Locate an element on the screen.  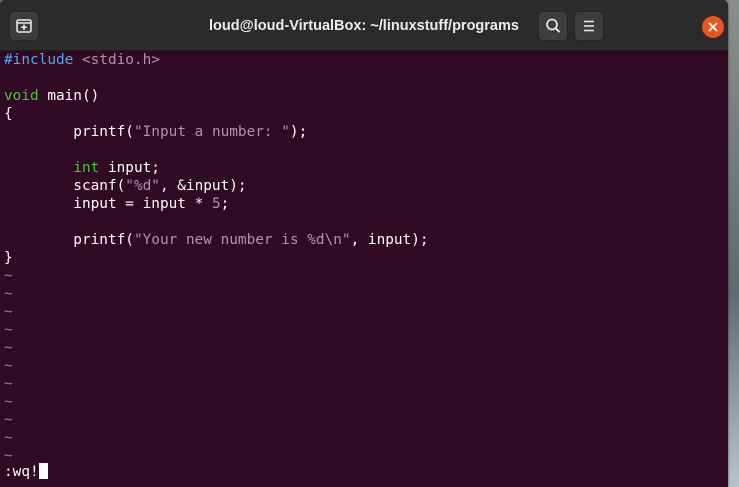
close-icon is located at coordinates (713, 27).